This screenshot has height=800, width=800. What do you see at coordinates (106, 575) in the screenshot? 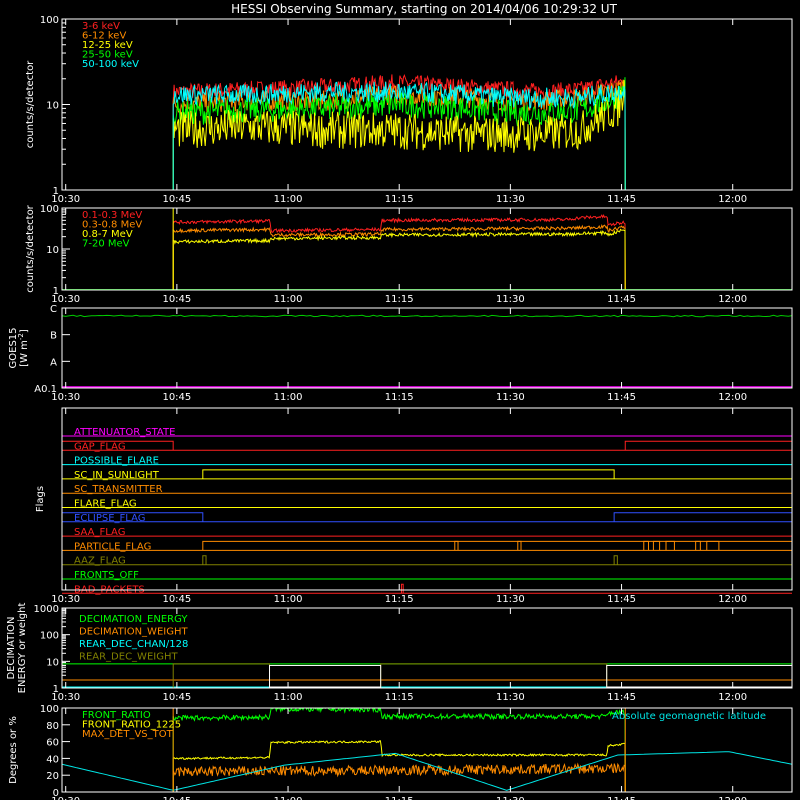
I see `flag-label-10: FRONTS_OFF` at bounding box center [106, 575].